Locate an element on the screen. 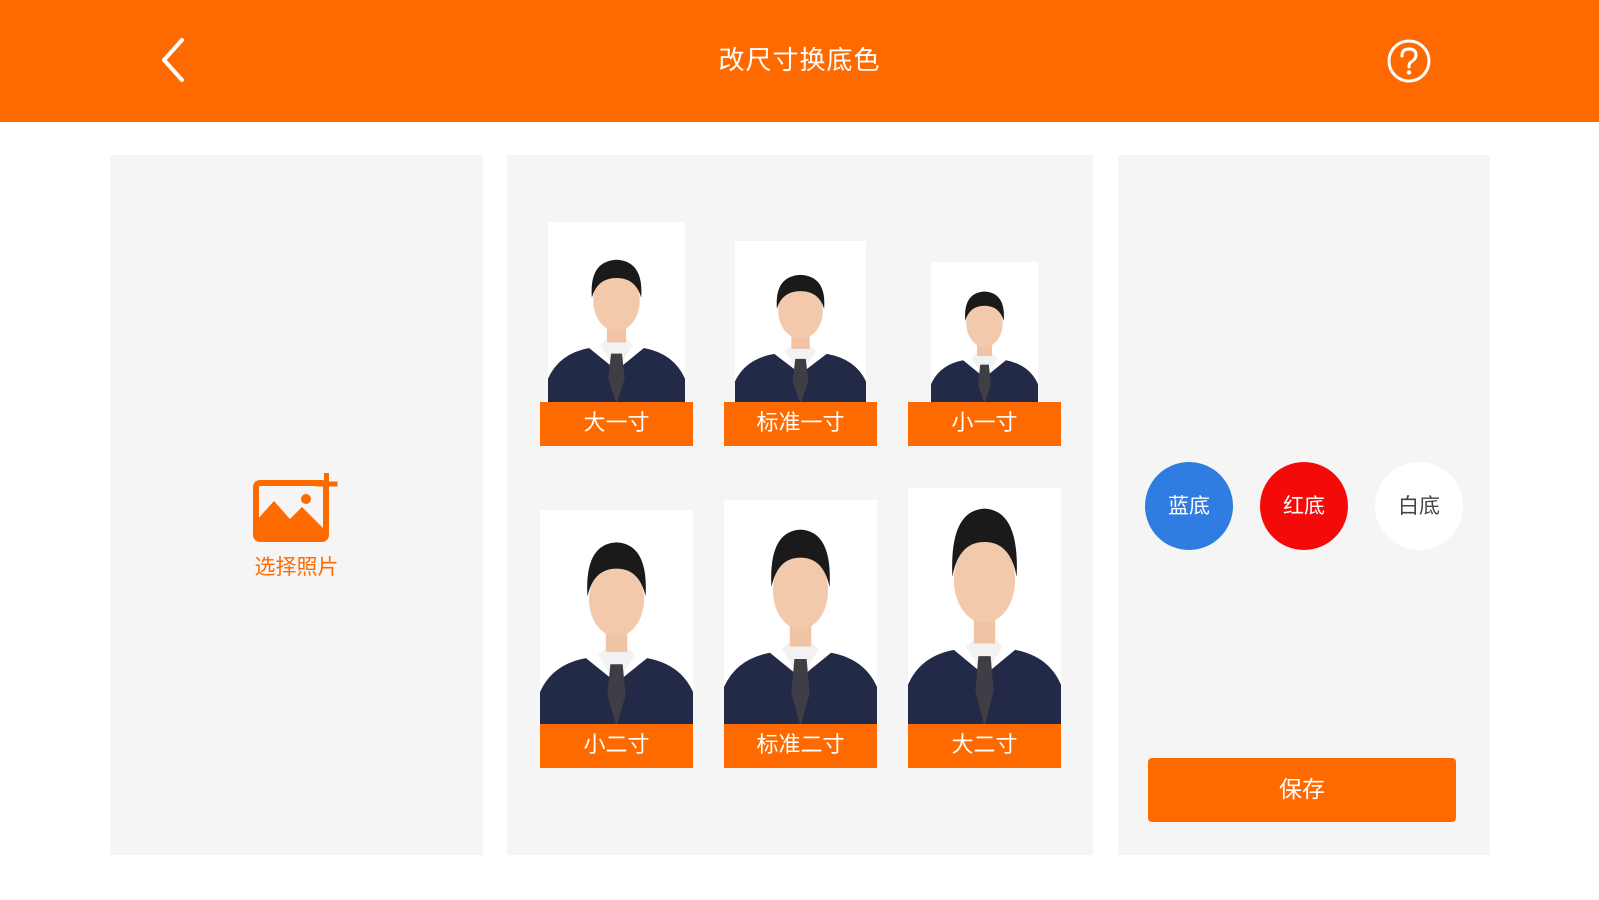 The width and height of the screenshot is (1599, 900). size-option-standard-2inch: 标准二寸 is located at coordinates (800, 634).